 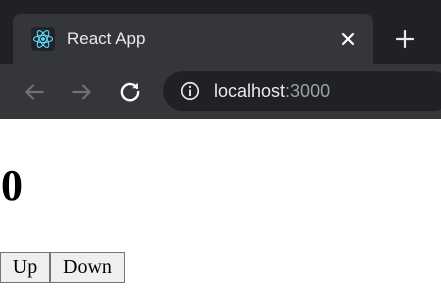 I want to click on url-port: :3000, so click(x=308, y=91).